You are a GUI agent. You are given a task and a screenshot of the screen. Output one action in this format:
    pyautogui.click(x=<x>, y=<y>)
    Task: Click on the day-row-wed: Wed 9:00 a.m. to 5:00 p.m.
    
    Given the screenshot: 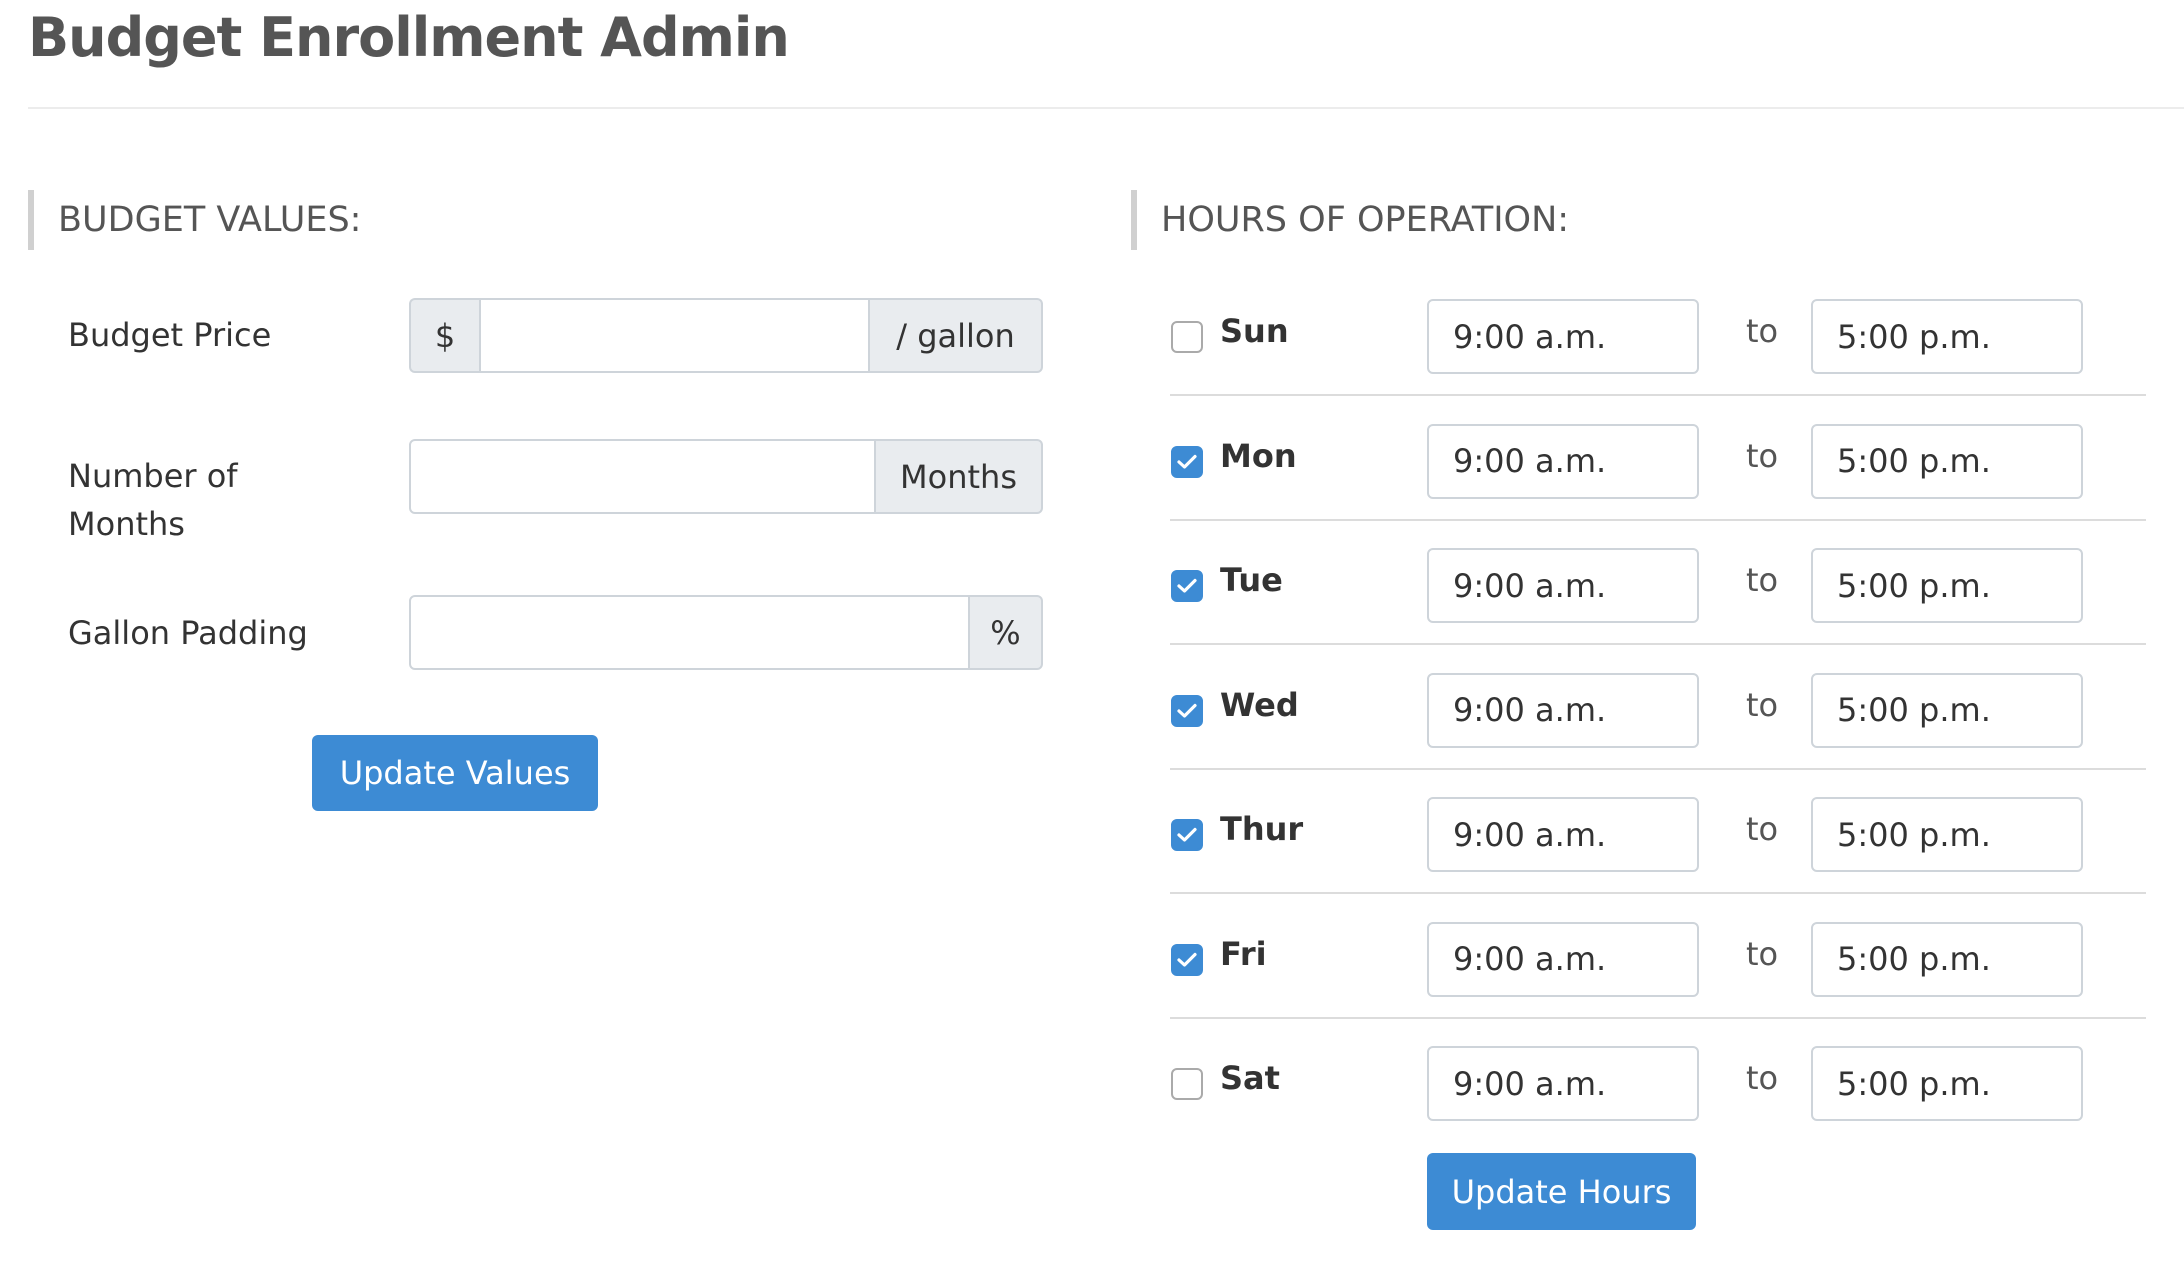 What is the action you would take?
    pyautogui.click(x=1658, y=708)
    